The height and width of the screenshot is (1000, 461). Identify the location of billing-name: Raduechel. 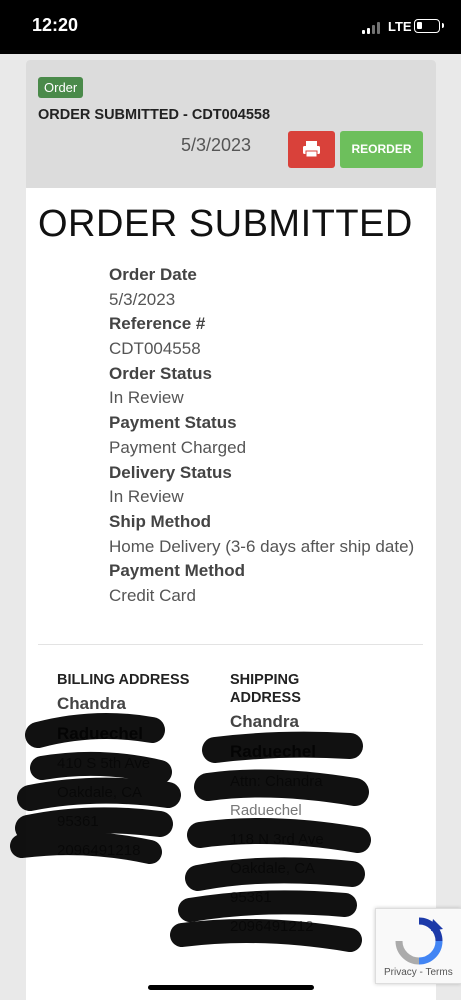
(100, 733).